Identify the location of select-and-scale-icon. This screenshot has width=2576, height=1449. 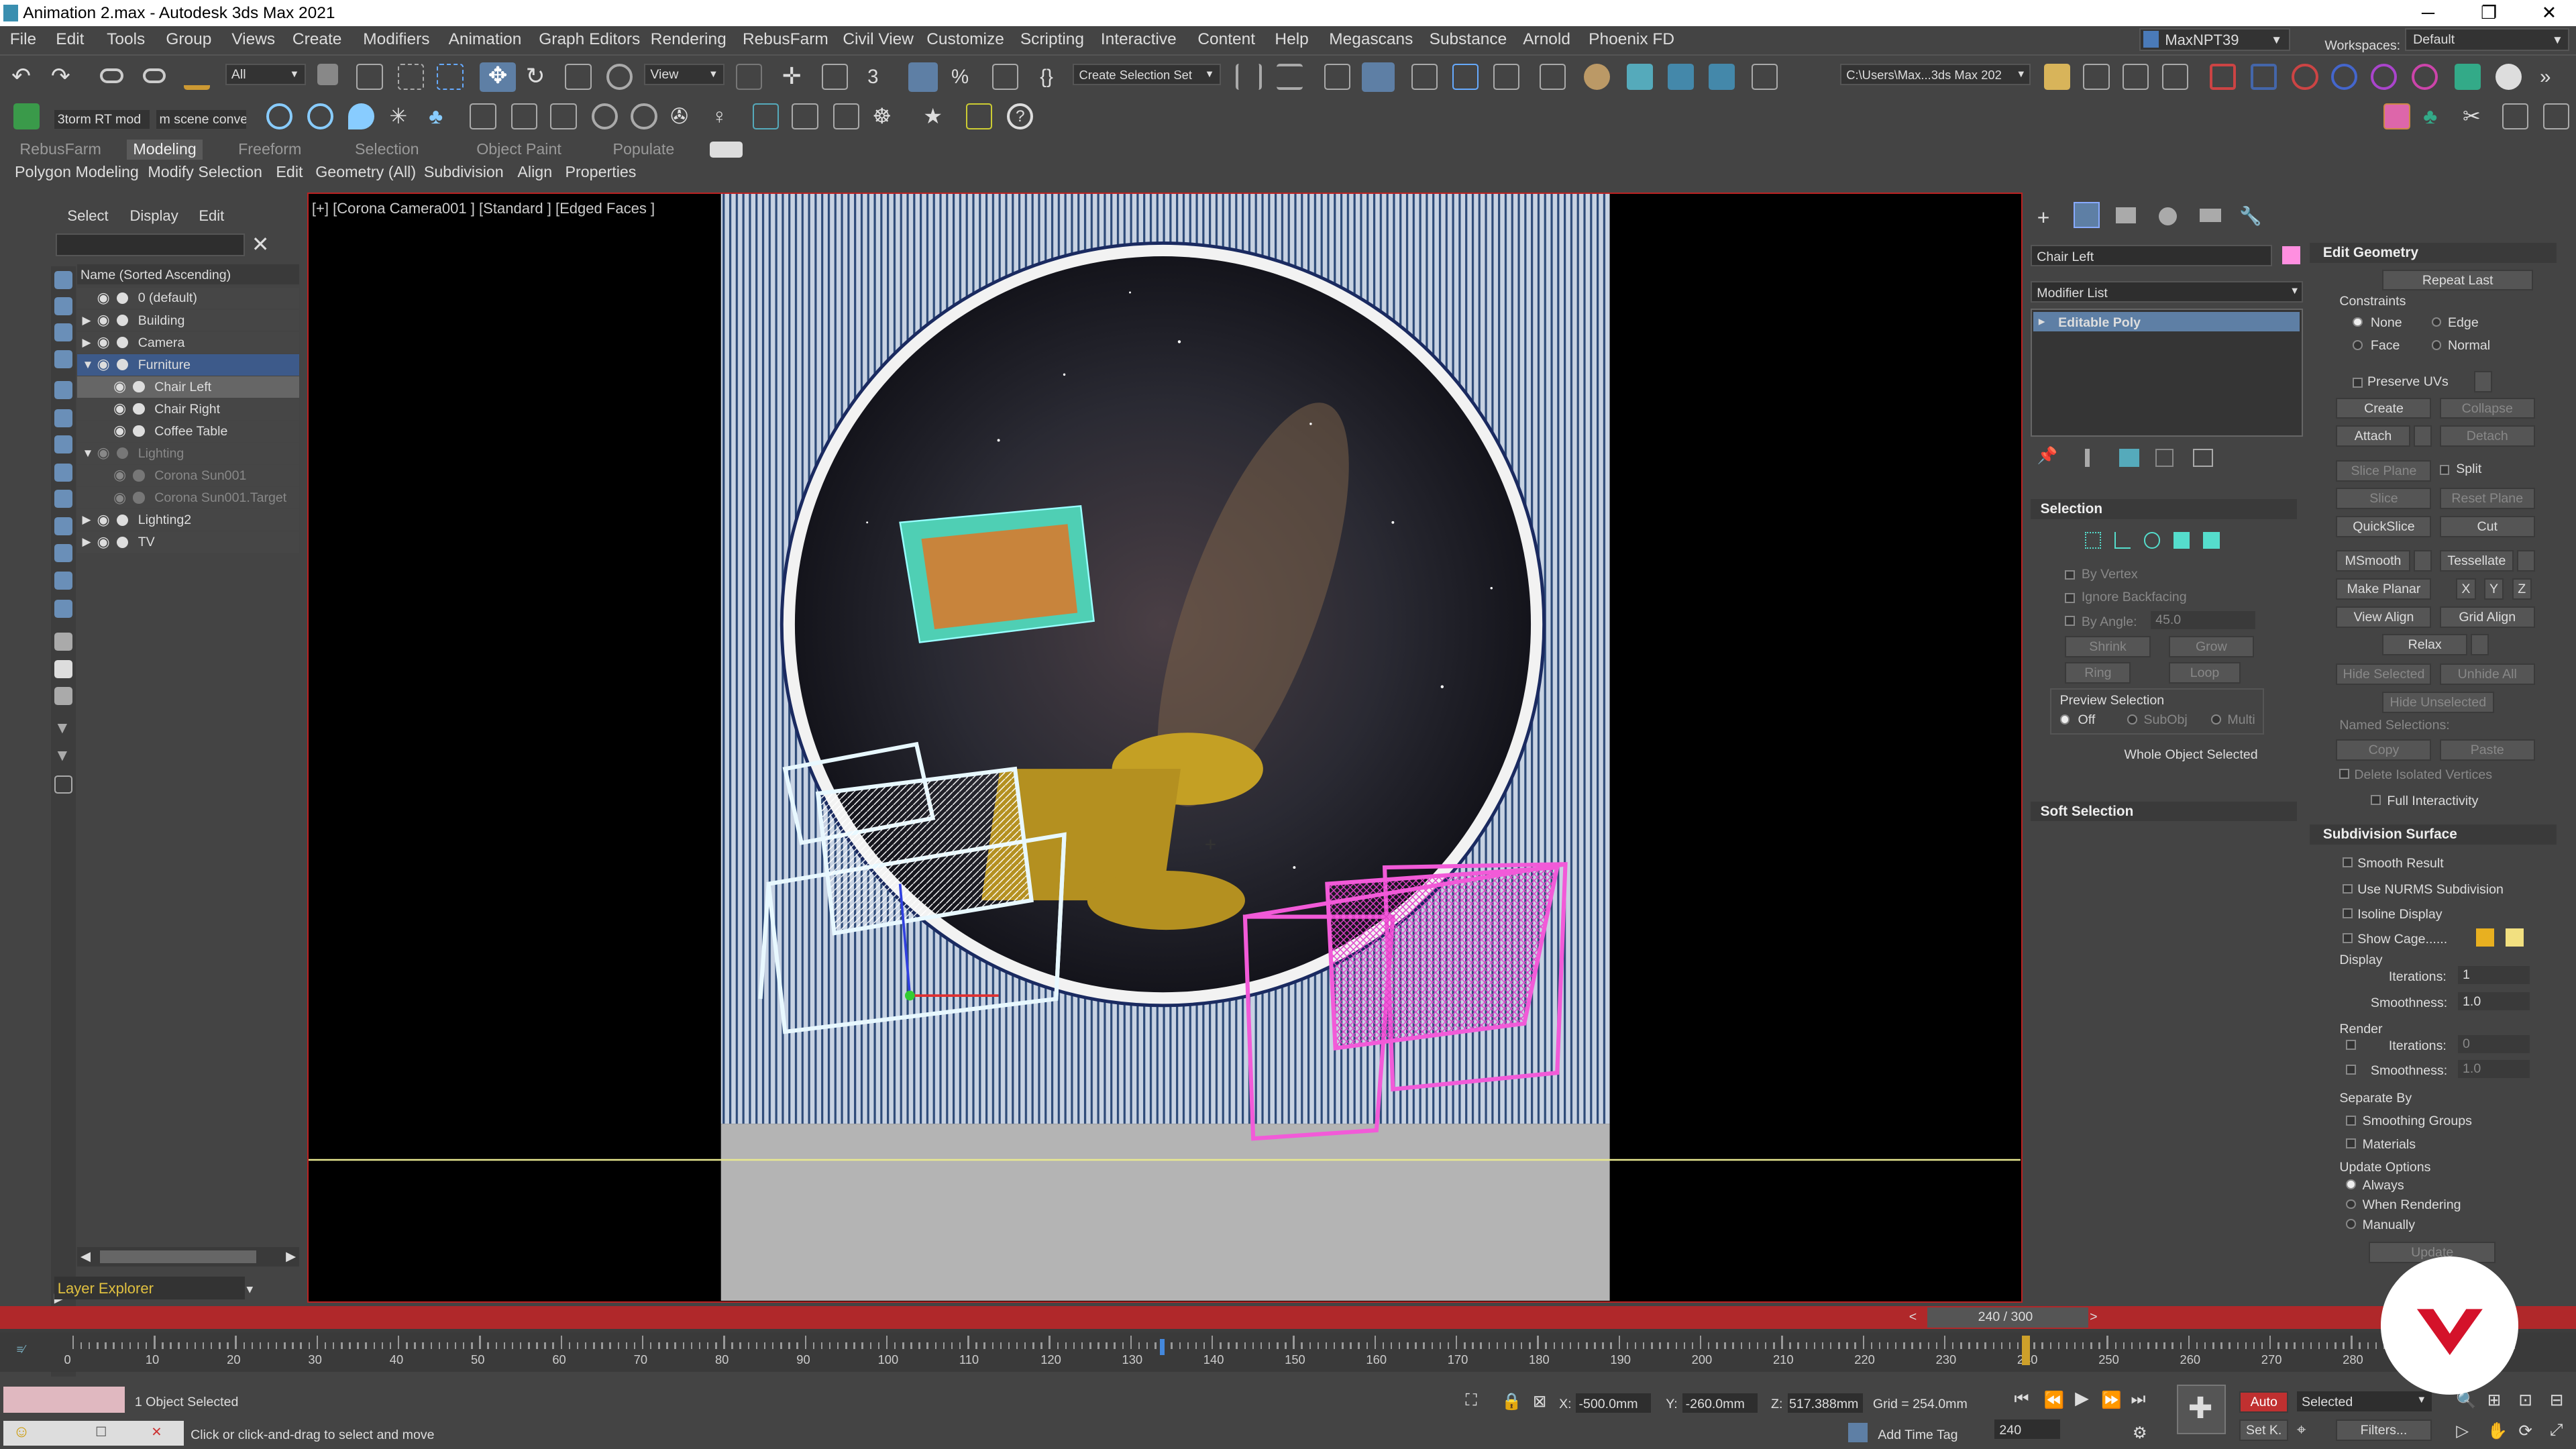
(578, 77).